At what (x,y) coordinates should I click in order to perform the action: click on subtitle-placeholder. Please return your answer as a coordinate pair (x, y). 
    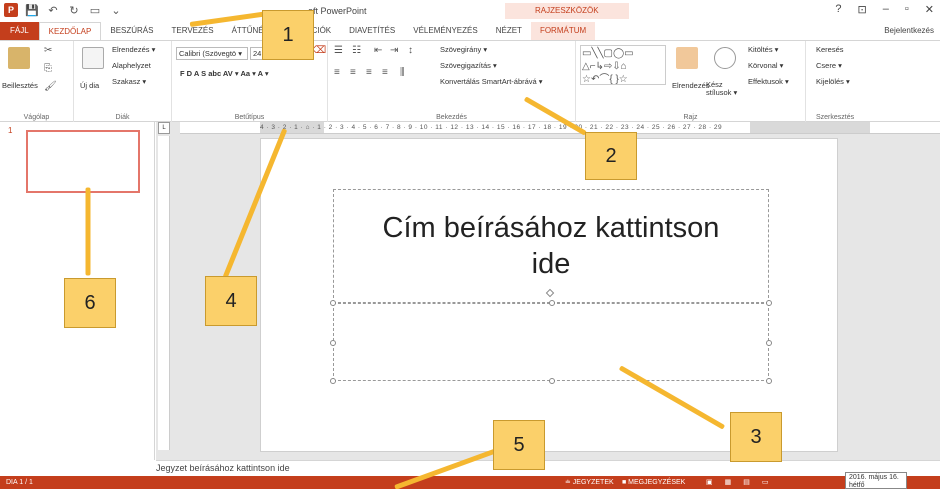
    Looking at the image, I should click on (551, 336).